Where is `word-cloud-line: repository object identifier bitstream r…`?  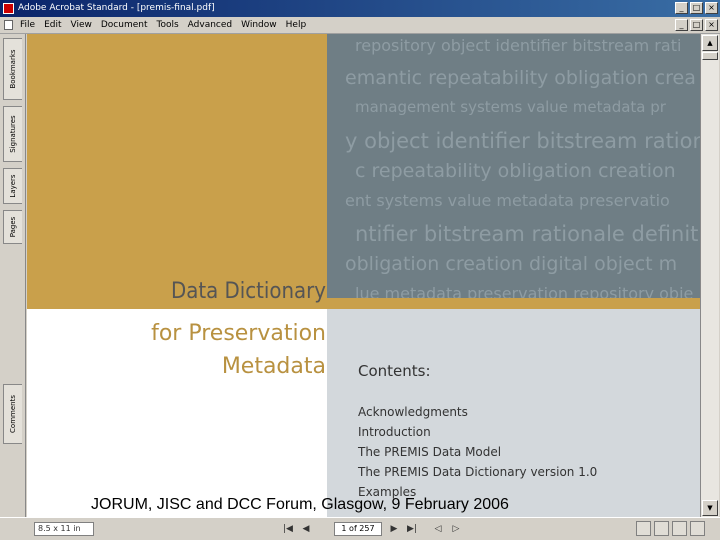 word-cloud-line: repository object identifier bitstream r… is located at coordinates (518, 45).